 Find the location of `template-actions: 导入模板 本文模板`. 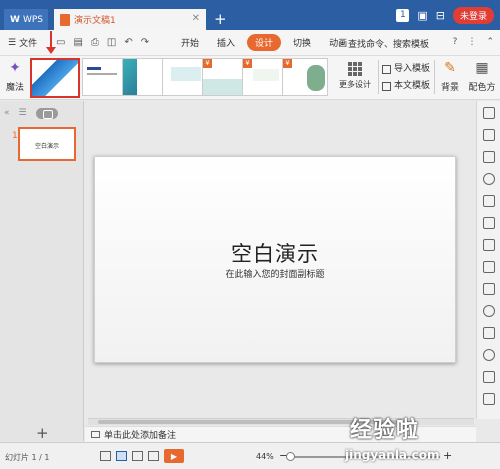

template-actions: 导入模板 本文模板 is located at coordinates (406, 78).